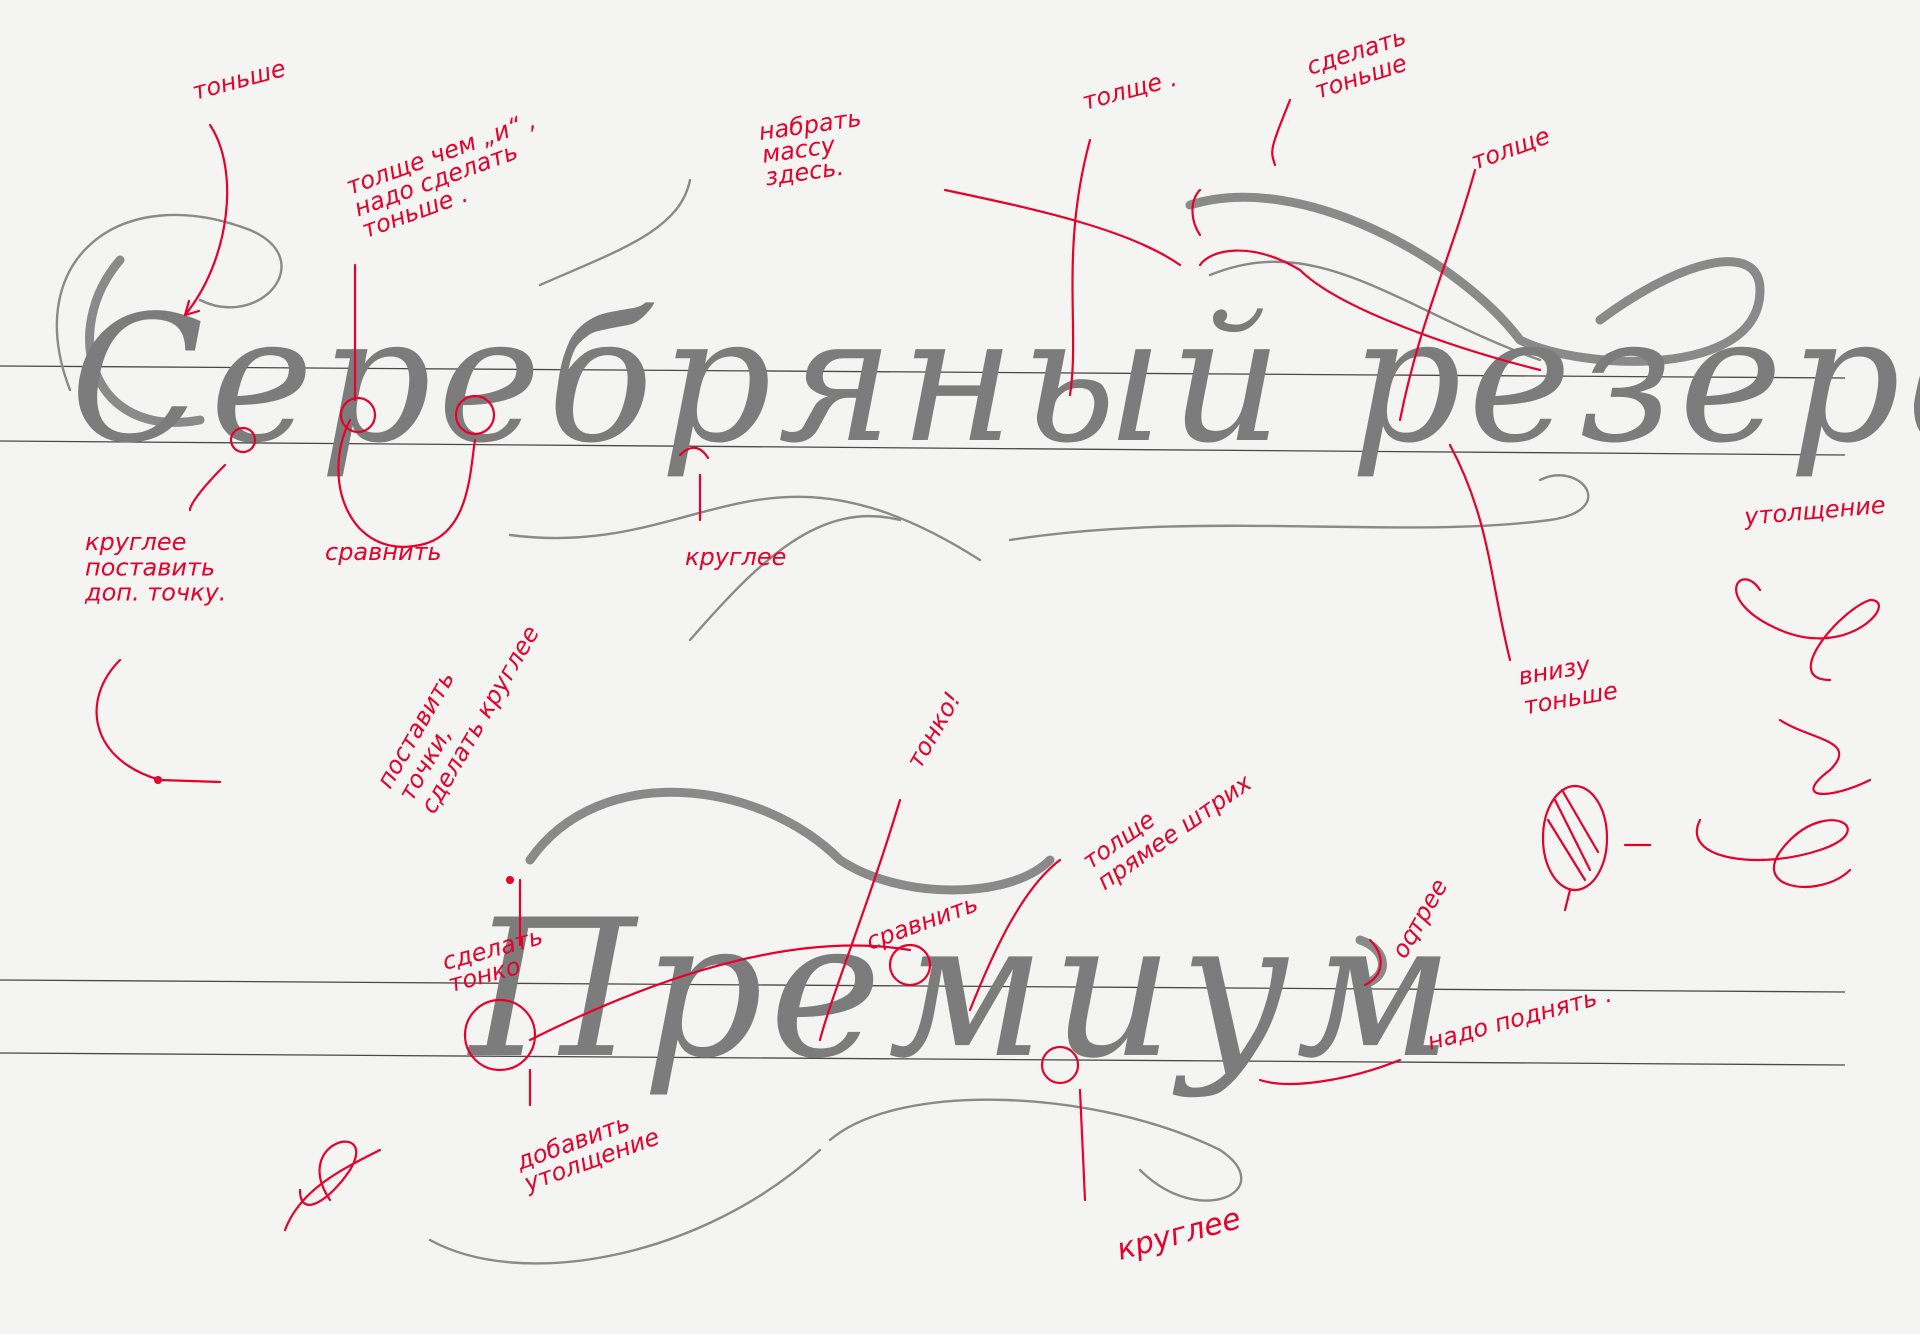 The height and width of the screenshot is (1334, 1920). Describe the element at coordinates (1814, 511) in the screenshot. I see `note-thickening: утолщение` at that location.